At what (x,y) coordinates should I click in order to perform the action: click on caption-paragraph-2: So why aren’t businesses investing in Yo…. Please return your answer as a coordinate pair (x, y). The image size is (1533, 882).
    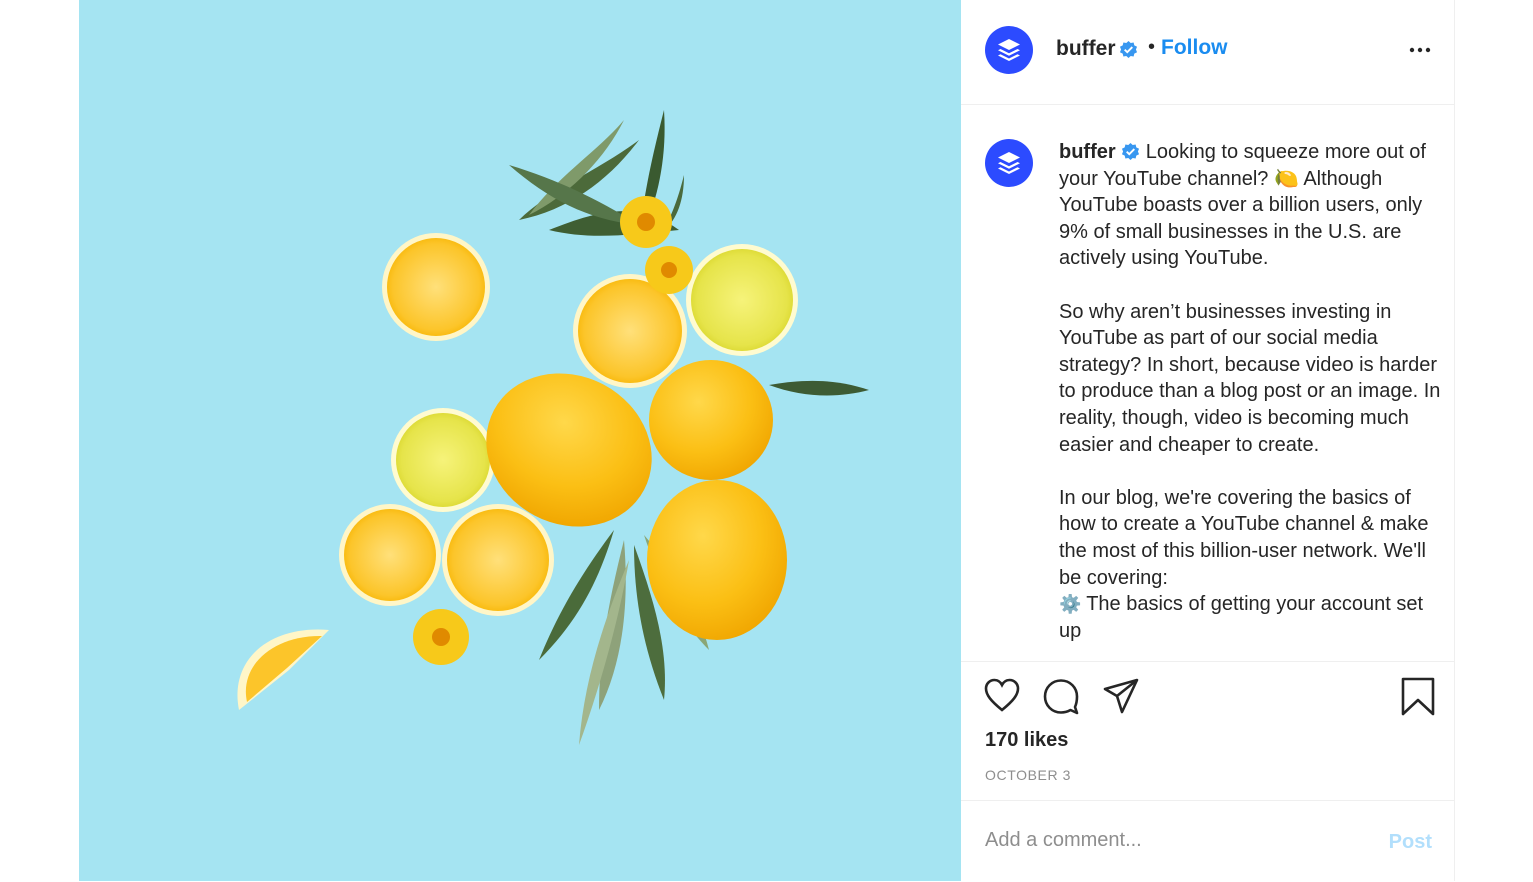
    Looking at the image, I should click on (1250, 378).